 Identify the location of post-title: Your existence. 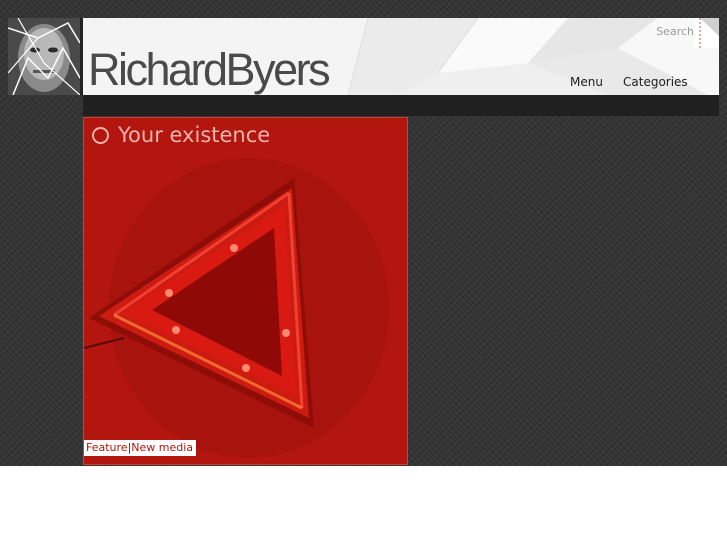
(181, 135).